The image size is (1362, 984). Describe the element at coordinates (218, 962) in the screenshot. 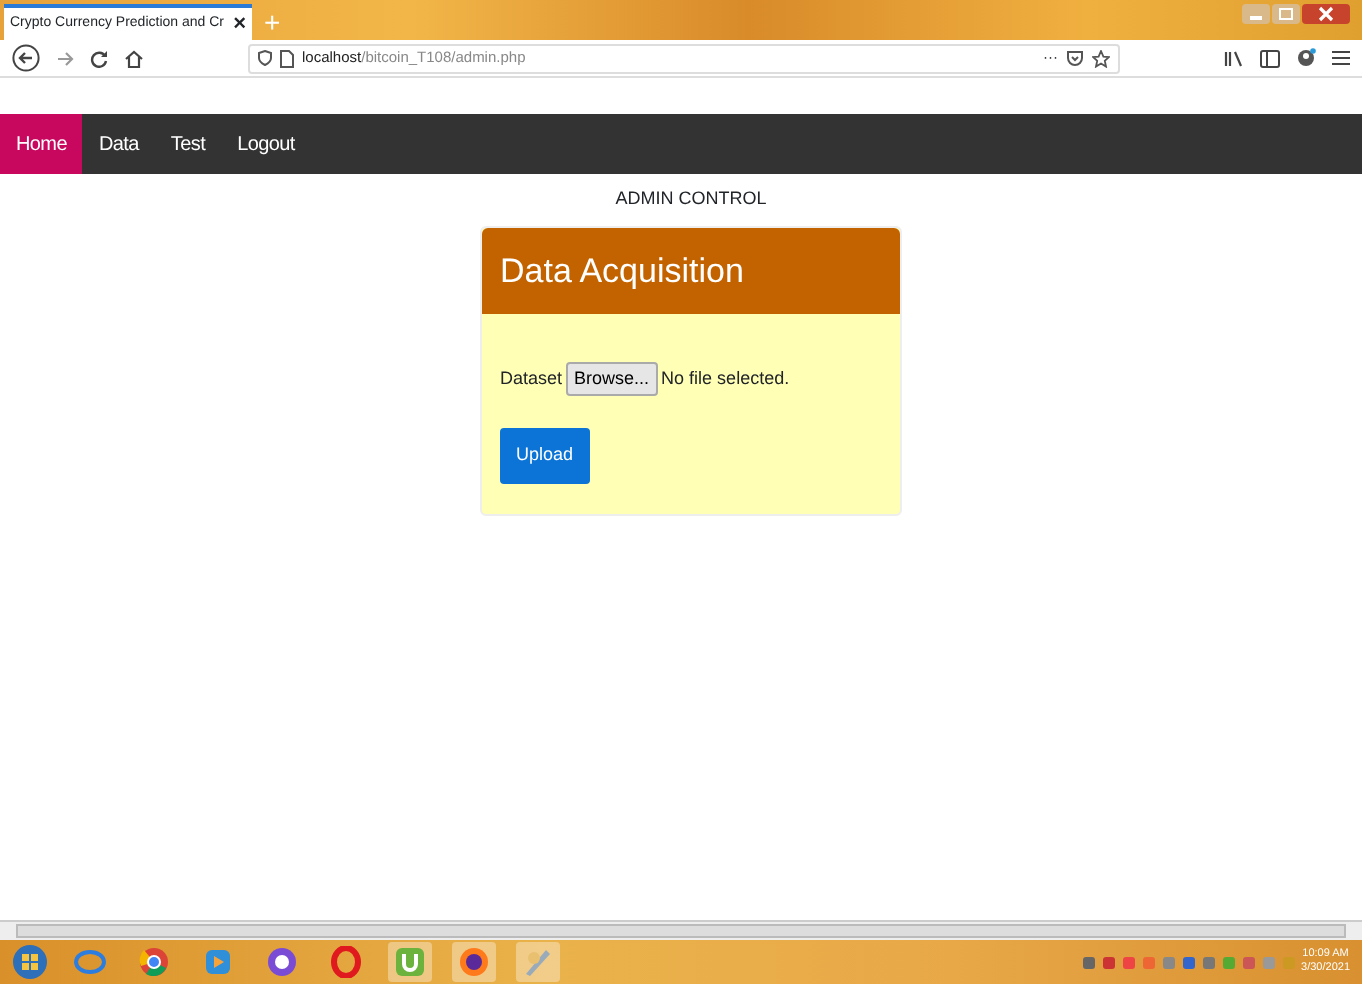

I see `media-player-icon` at that location.